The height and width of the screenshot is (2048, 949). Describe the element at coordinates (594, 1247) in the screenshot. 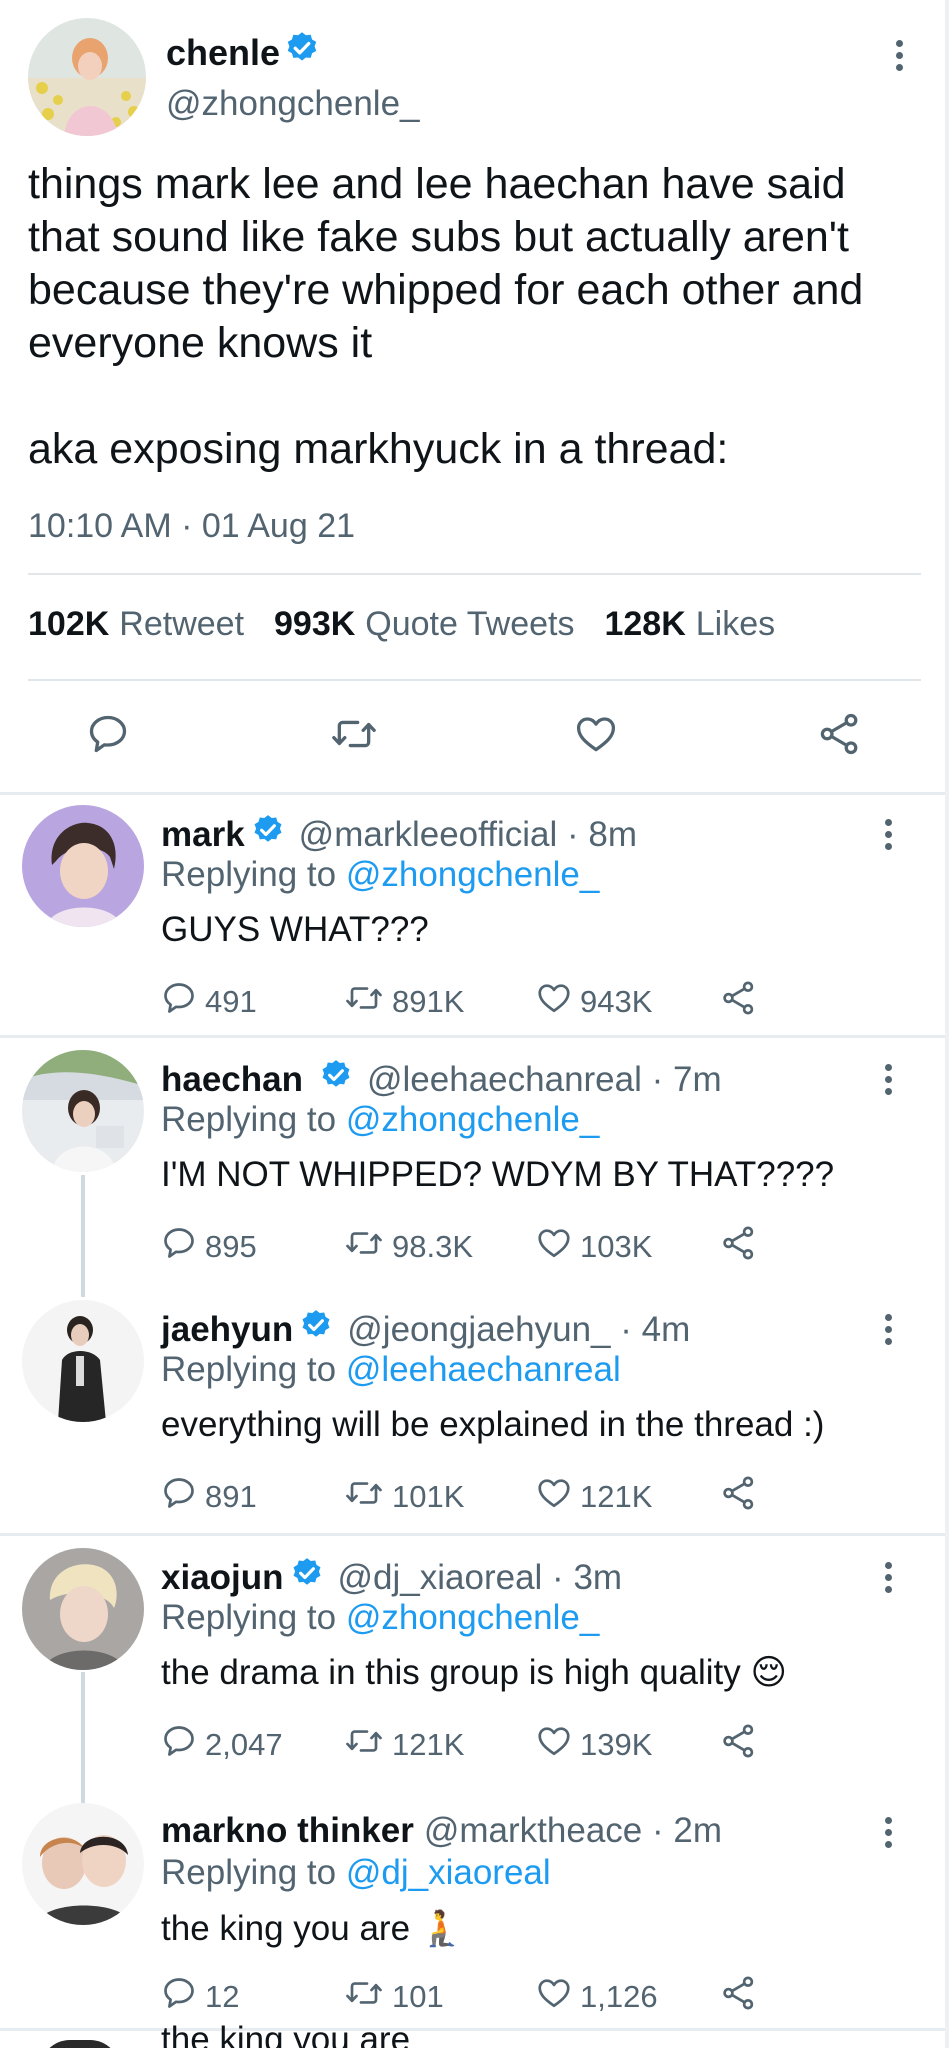

I see `like-button: 103K` at that location.